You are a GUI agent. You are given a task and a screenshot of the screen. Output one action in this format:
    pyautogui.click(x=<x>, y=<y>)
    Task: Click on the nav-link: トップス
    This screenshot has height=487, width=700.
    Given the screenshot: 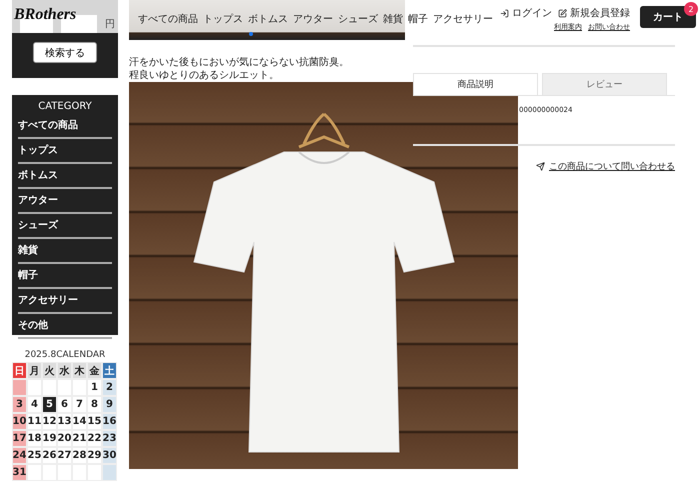 What is the action you would take?
    pyautogui.click(x=223, y=19)
    